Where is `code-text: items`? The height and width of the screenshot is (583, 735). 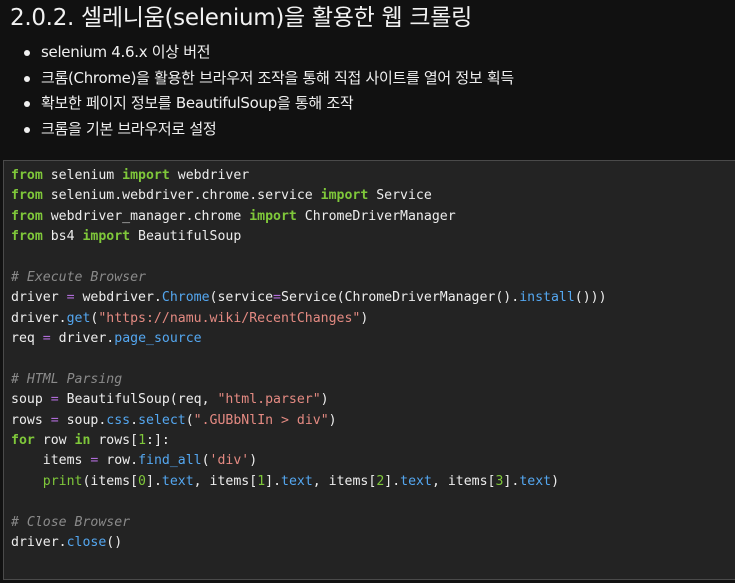
code-text: items is located at coordinates (51, 461).